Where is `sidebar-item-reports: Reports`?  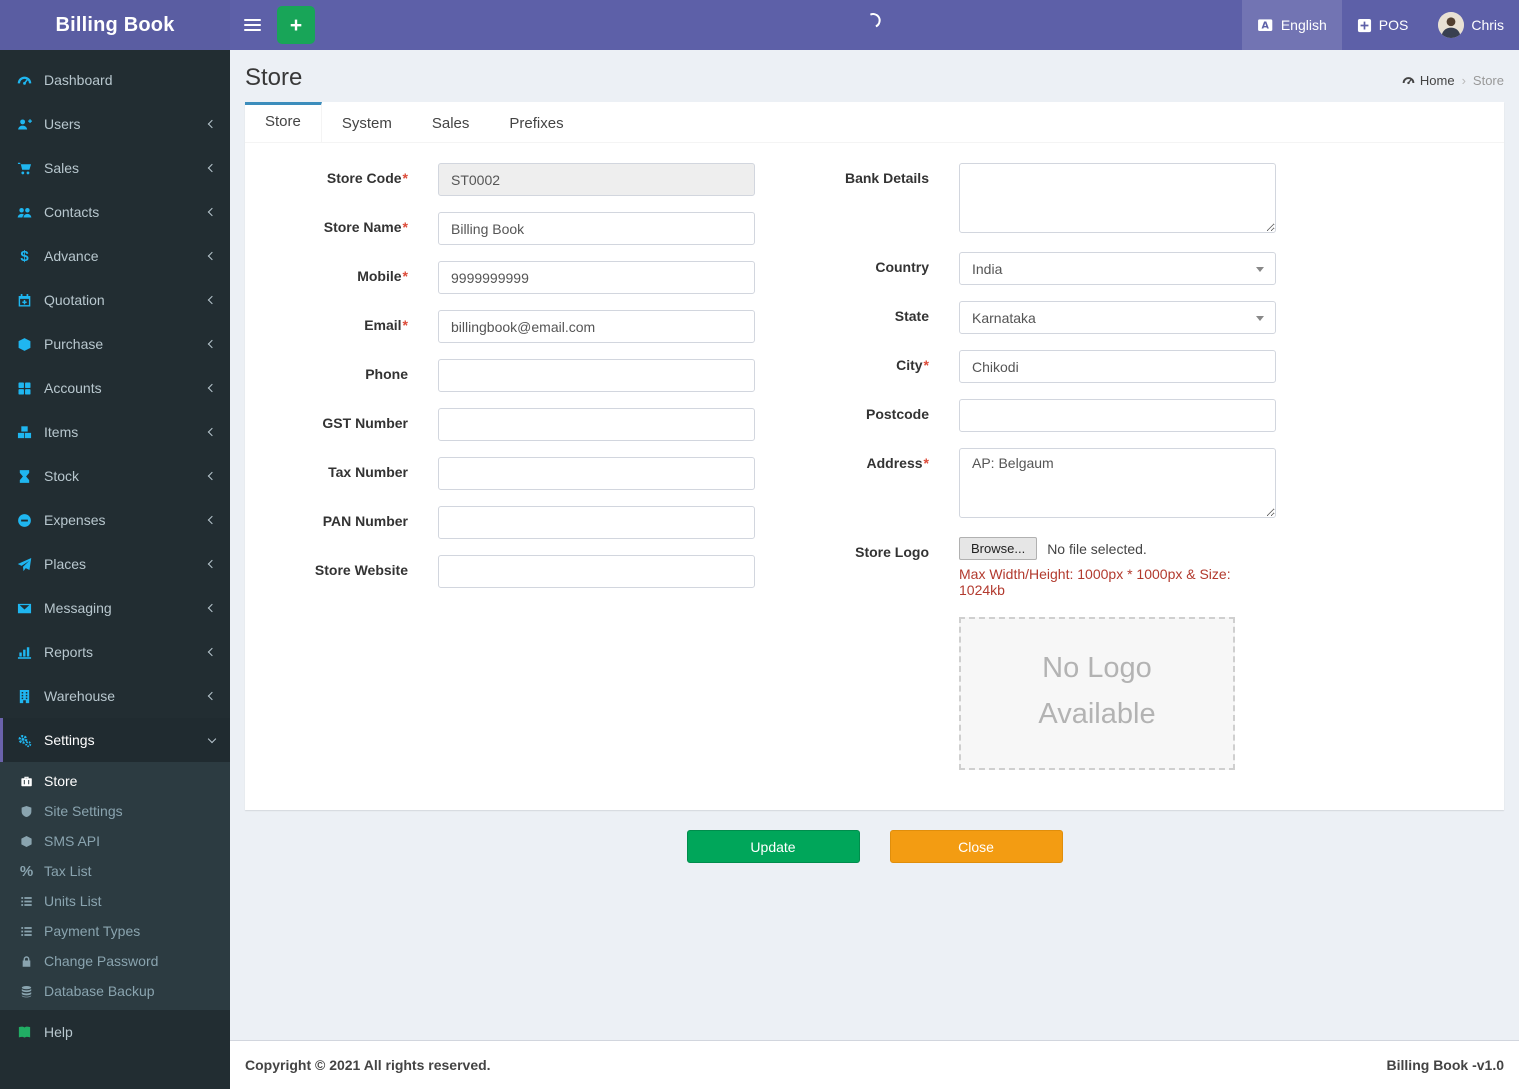 sidebar-item-reports: Reports is located at coordinates (115, 652).